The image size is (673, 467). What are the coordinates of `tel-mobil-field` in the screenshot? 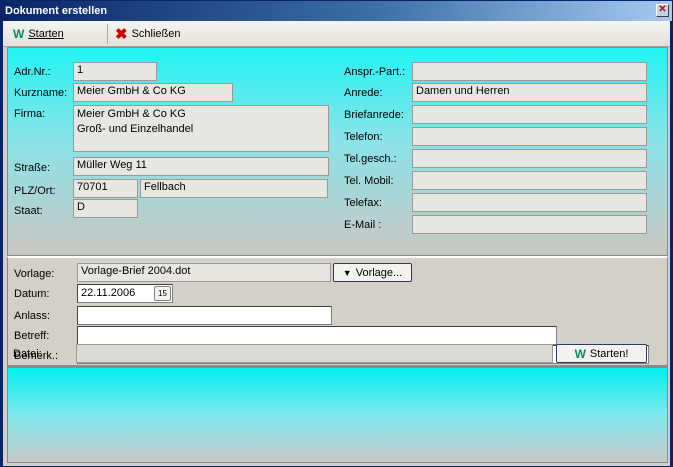 It's located at (529, 180).